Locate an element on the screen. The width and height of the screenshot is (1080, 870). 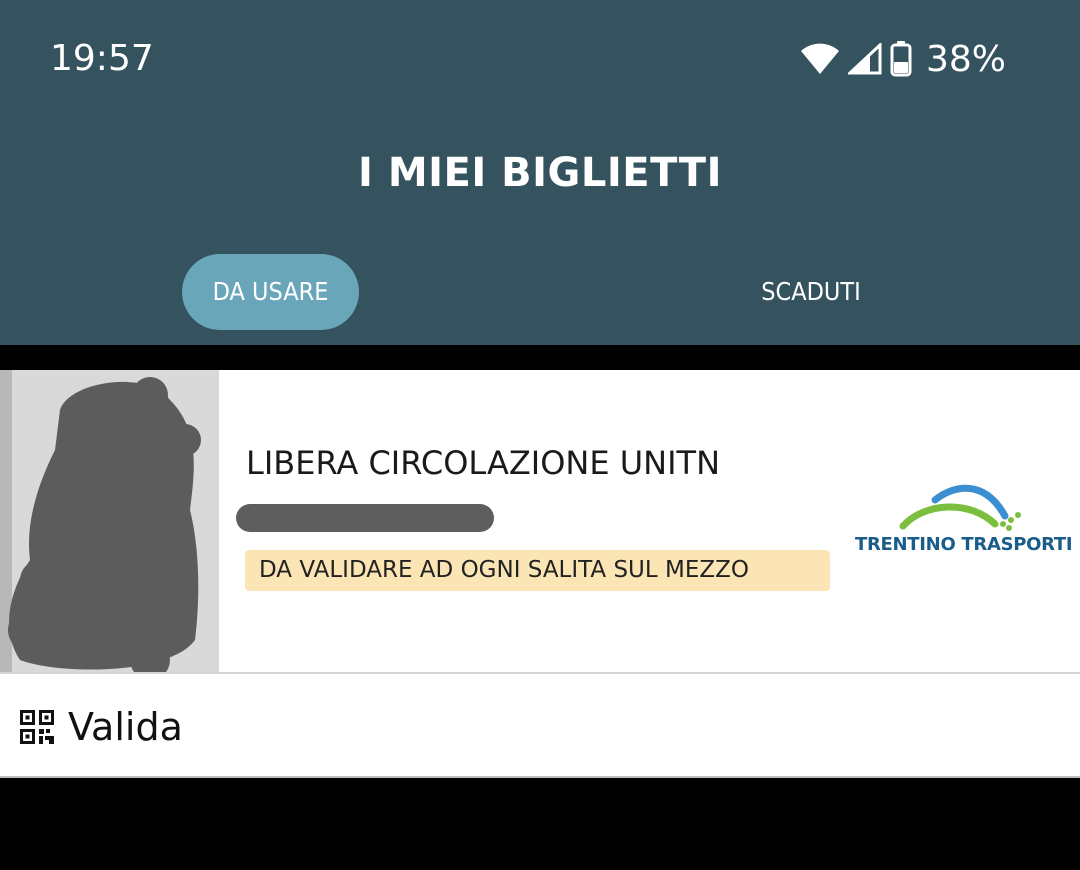
qr-code-icon is located at coordinates (37, 727).